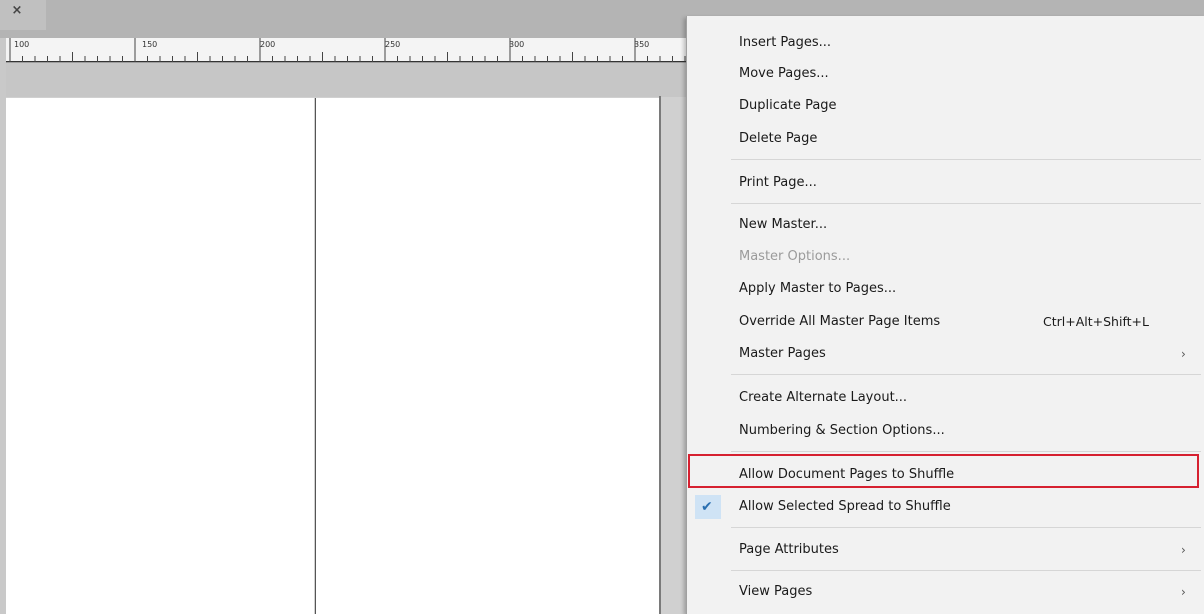 This screenshot has width=1204, height=614. What do you see at coordinates (22, 44) in the screenshot?
I see `ruler-label: 100` at bounding box center [22, 44].